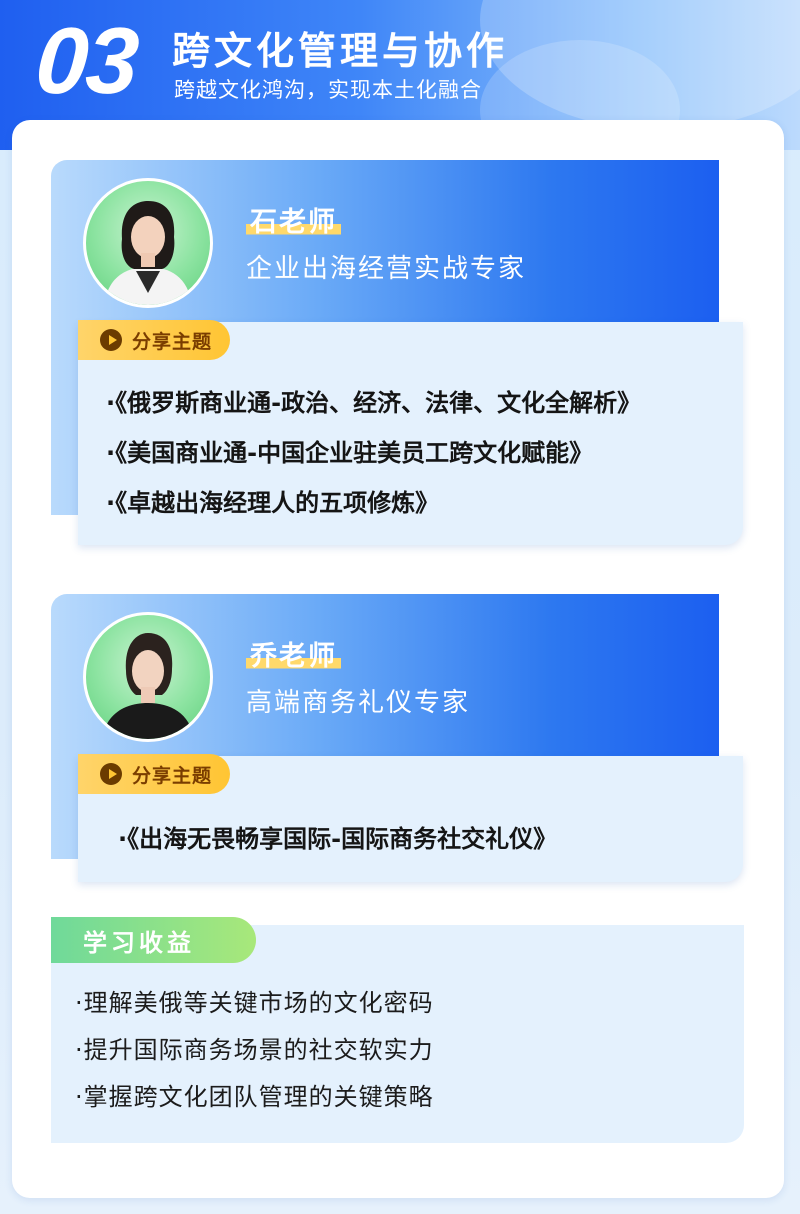 This screenshot has width=800, height=1214. Describe the element at coordinates (254, 1003) in the screenshot. I see `benefit-item: ·理解美俄等关键市场的文化密码` at that location.